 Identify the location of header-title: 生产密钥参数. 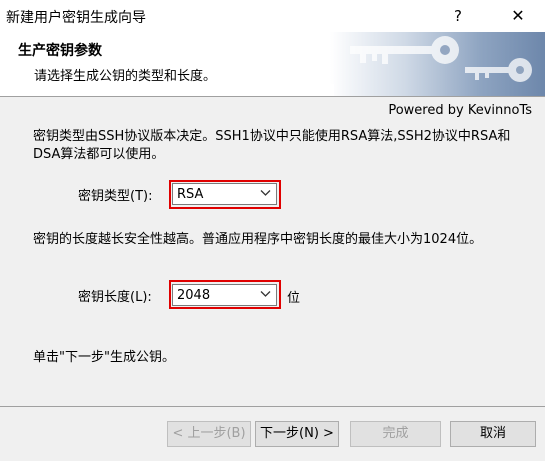
(60, 51).